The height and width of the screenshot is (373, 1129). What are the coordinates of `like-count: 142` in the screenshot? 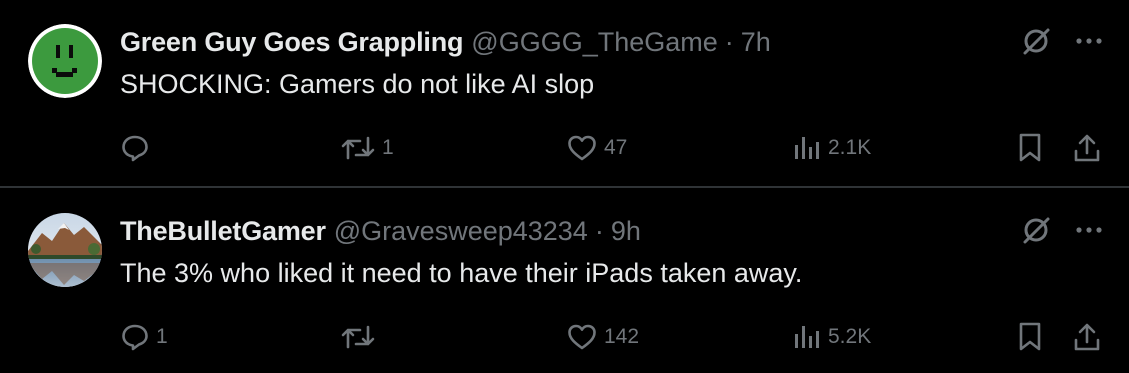 It's located at (622, 336).